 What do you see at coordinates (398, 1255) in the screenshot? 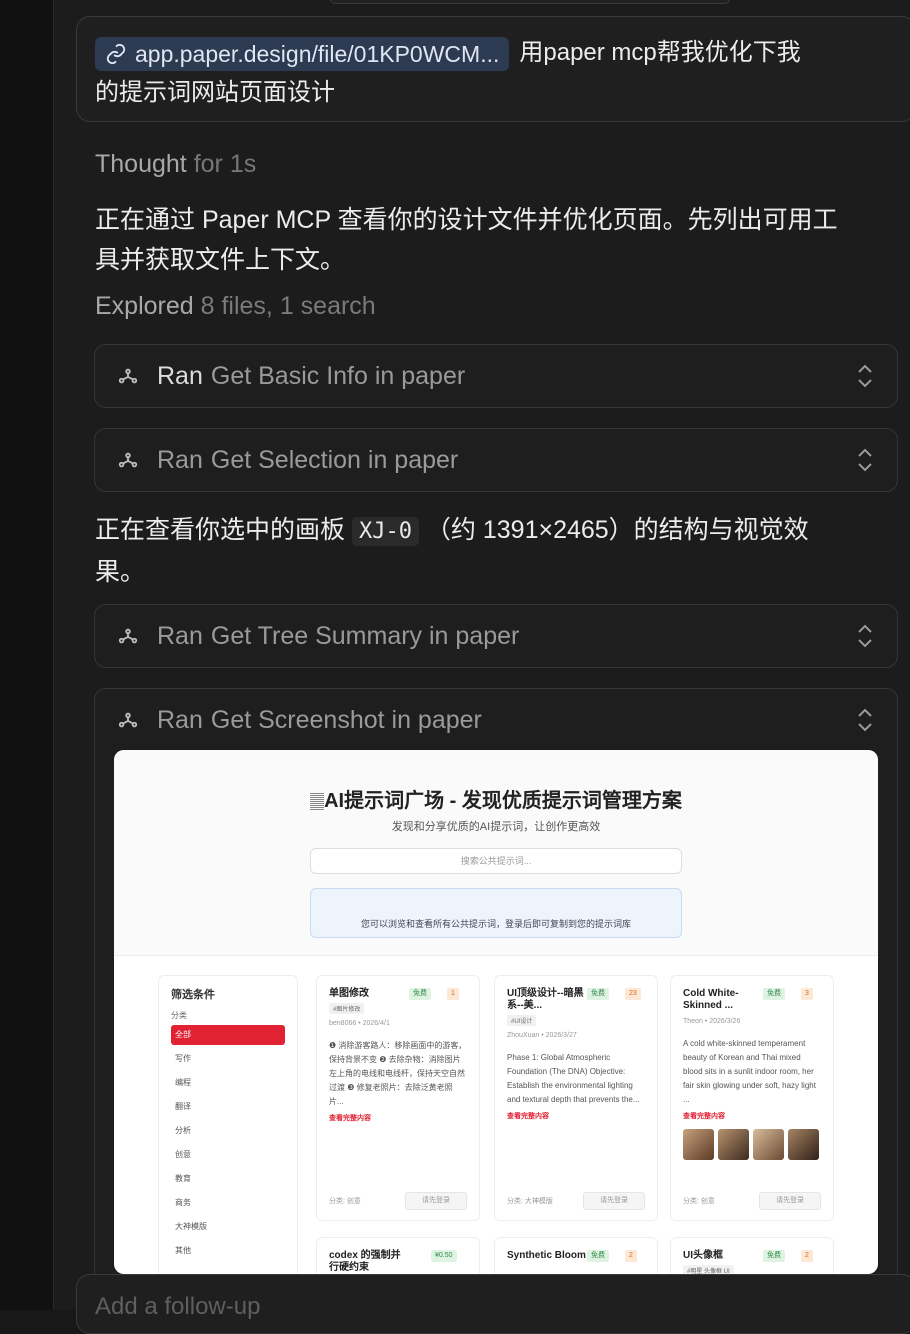
I see `preview-prompt-card: codex 的强制并行硬约束 ¥0.50` at bounding box center [398, 1255].